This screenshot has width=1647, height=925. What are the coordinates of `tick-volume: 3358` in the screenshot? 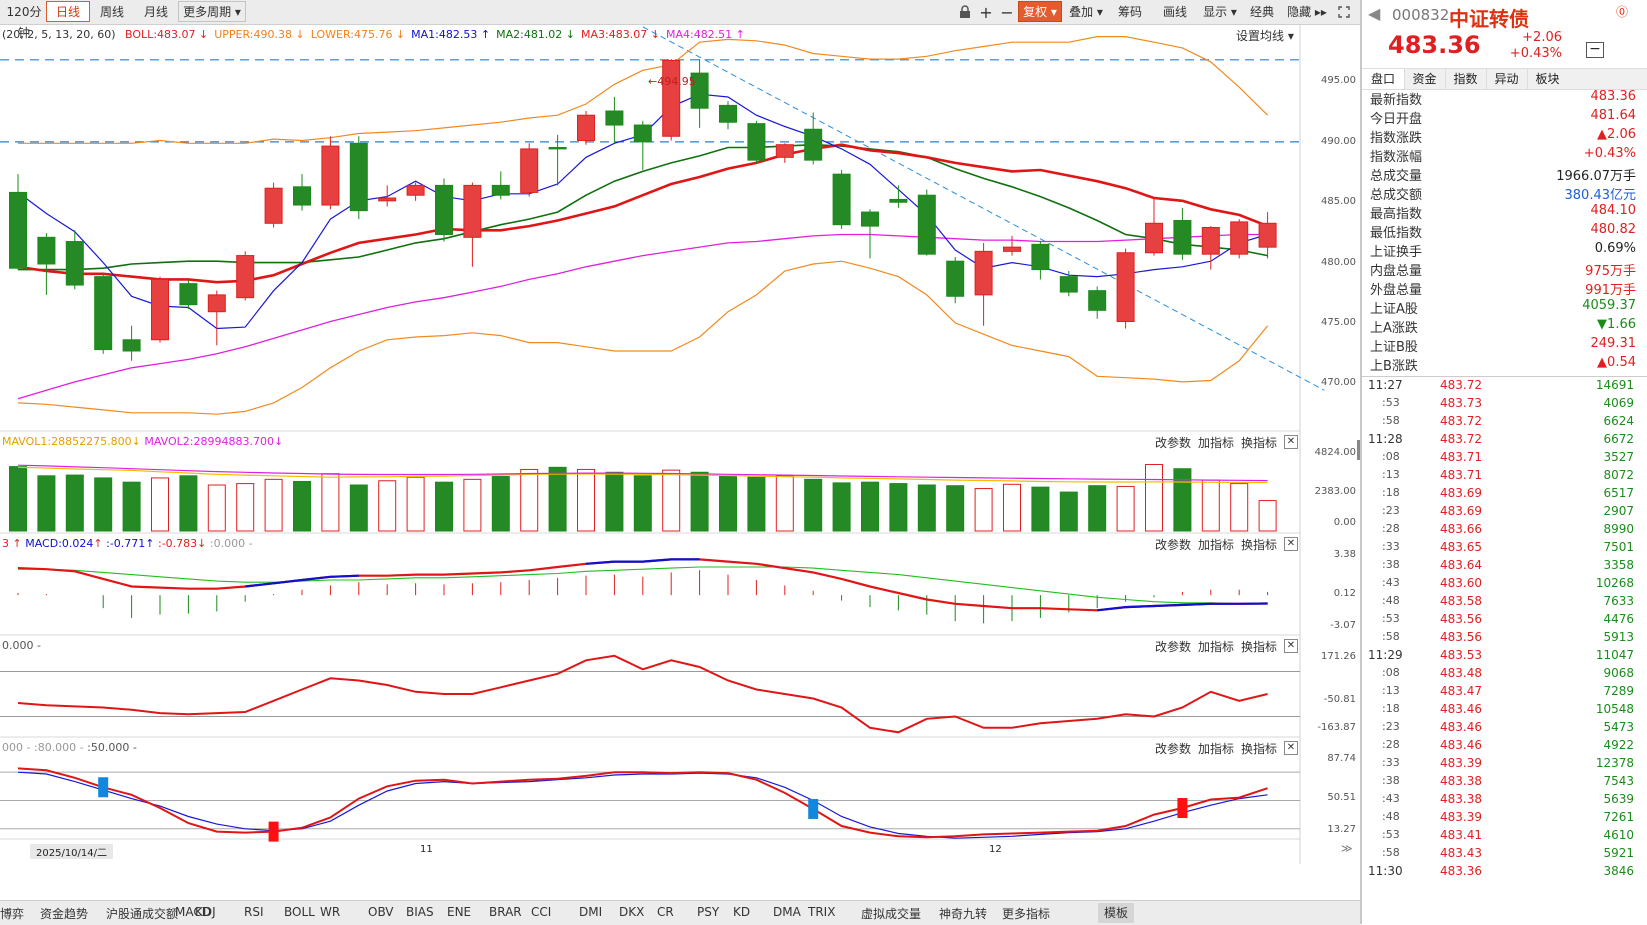 It's located at (1618, 565).